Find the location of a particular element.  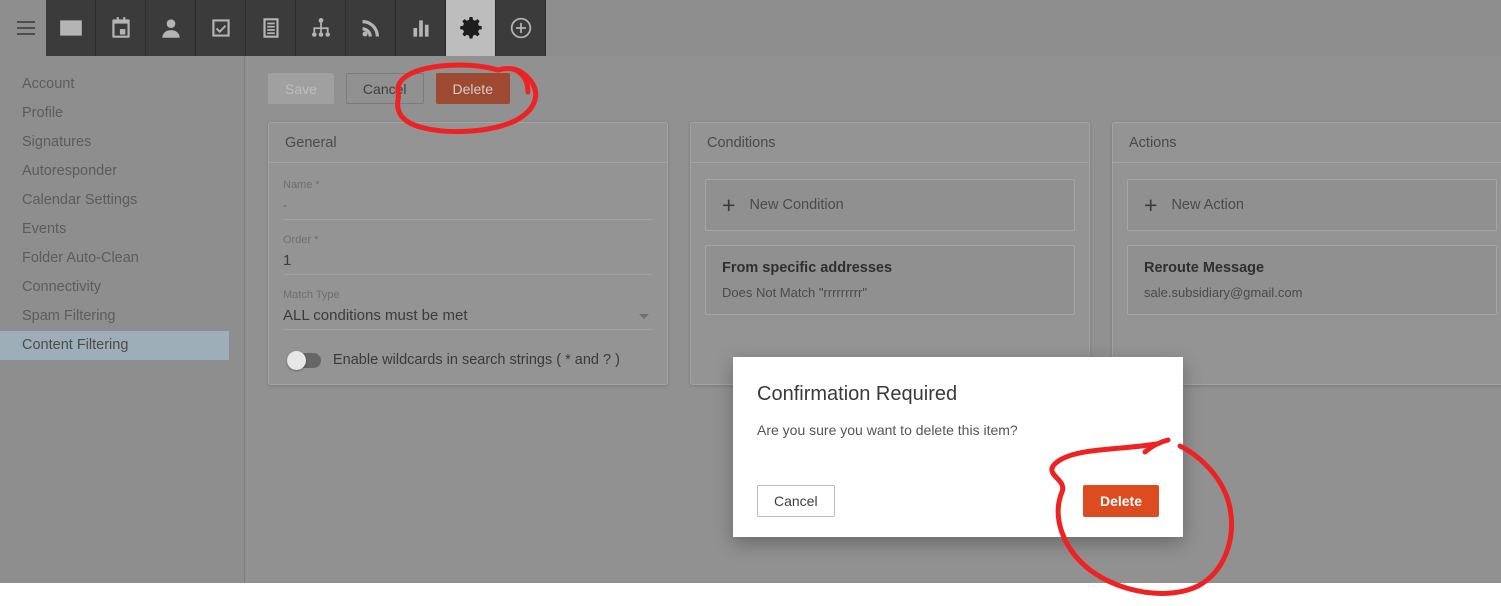

dialog-actions: Cancel Delete is located at coordinates (958, 501).